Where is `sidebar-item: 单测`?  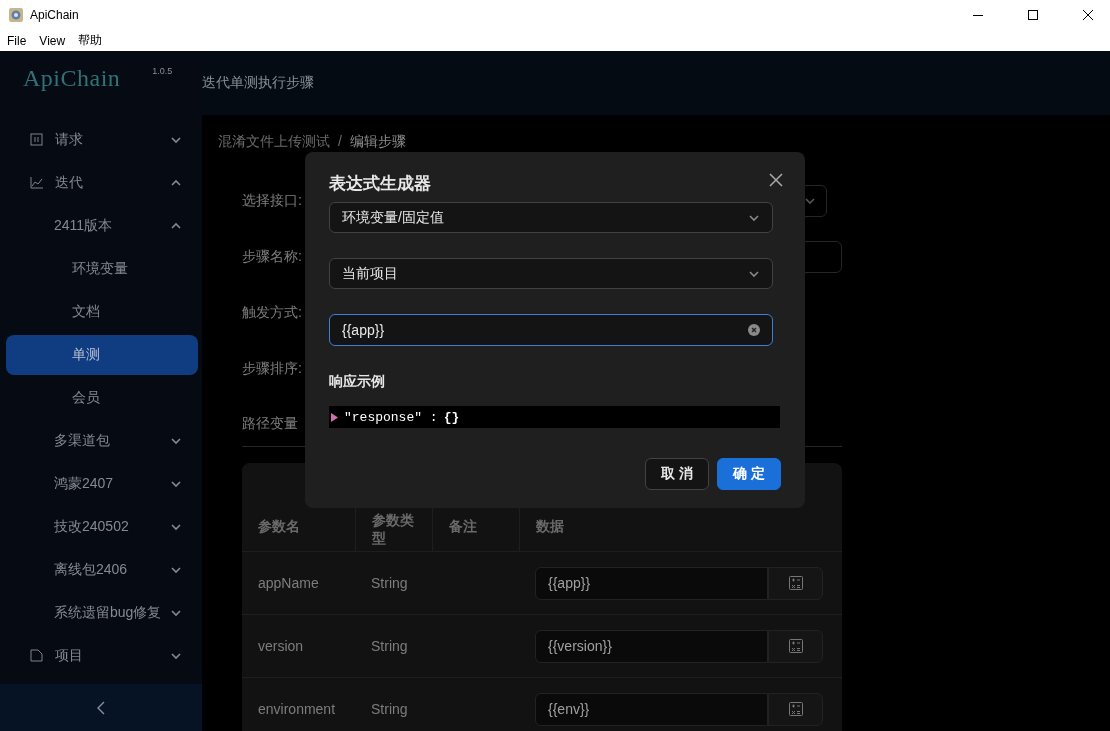 sidebar-item: 单测 is located at coordinates (102, 355).